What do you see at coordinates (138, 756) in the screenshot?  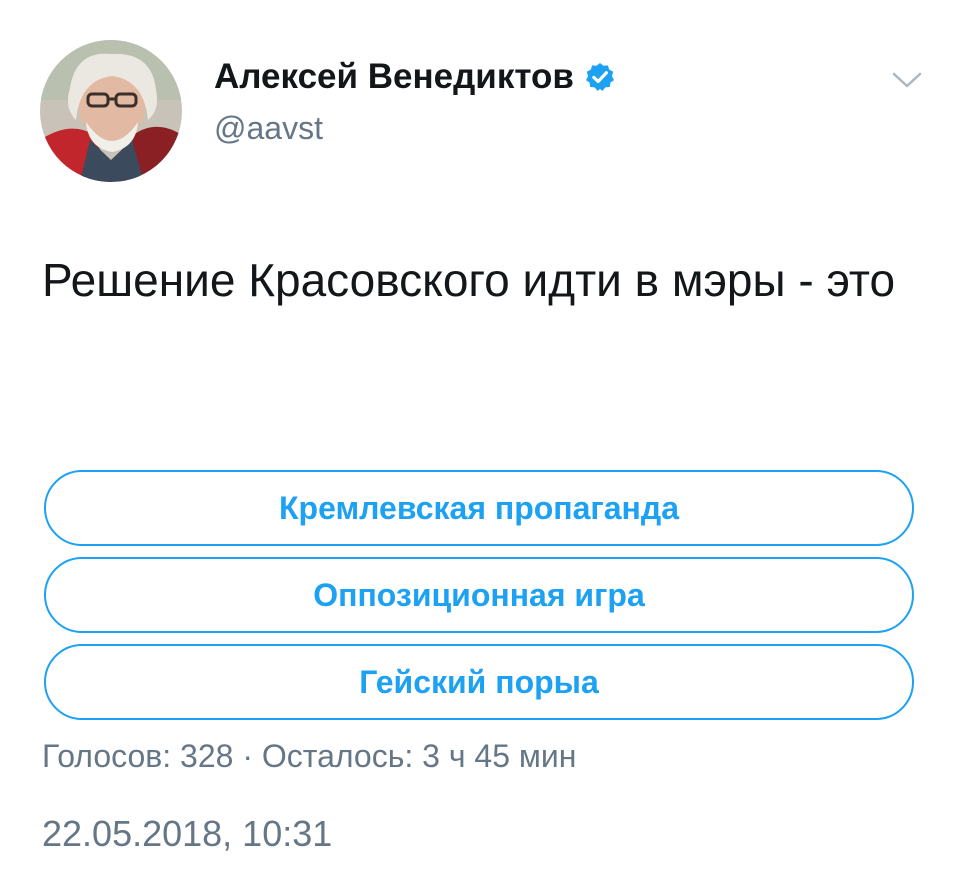 I see `poll-votes-count: Голосов: 328` at bounding box center [138, 756].